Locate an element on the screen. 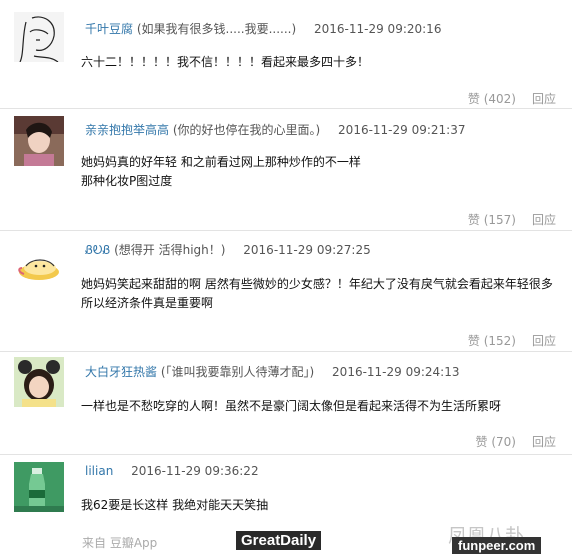 The height and width of the screenshot is (556, 572). username-link: ᏰᎧᏰ is located at coordinates (97, 250).